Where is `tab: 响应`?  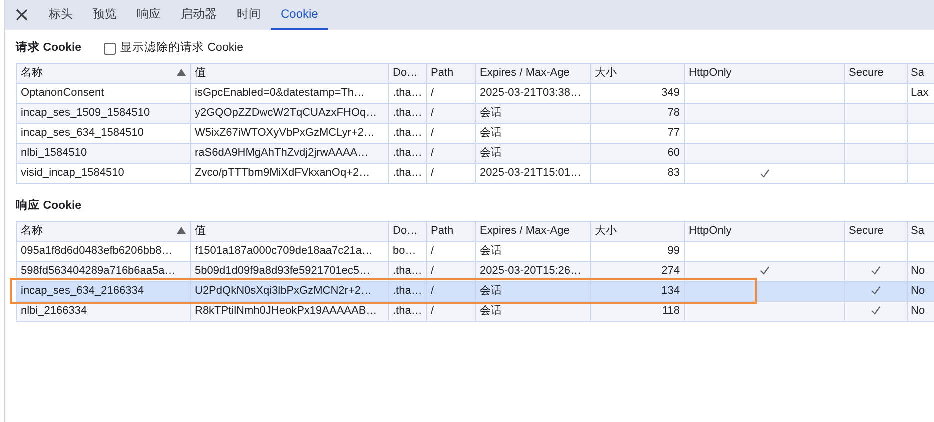 tab: 响应 is located at coordinates (149, 15).